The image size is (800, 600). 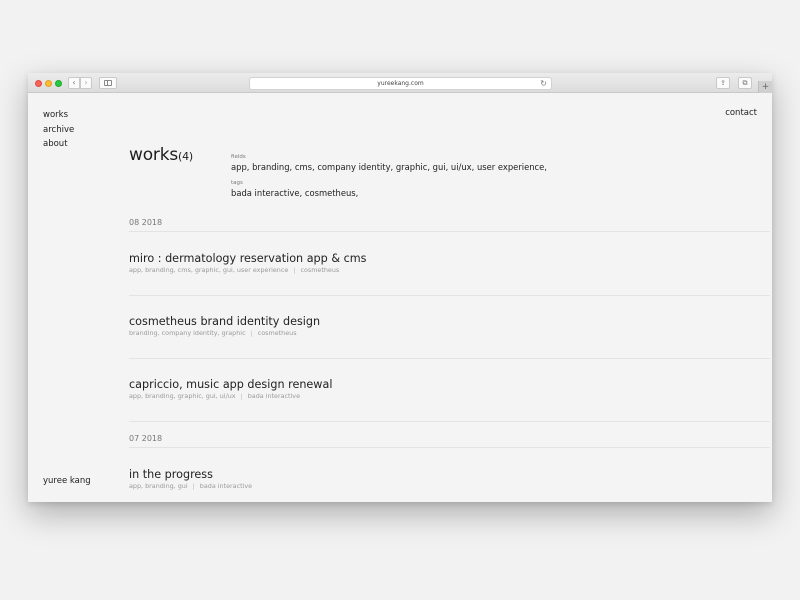 I want to click on tags-value: bada interactive, cosmetheus,, so click(x=295, y=193).